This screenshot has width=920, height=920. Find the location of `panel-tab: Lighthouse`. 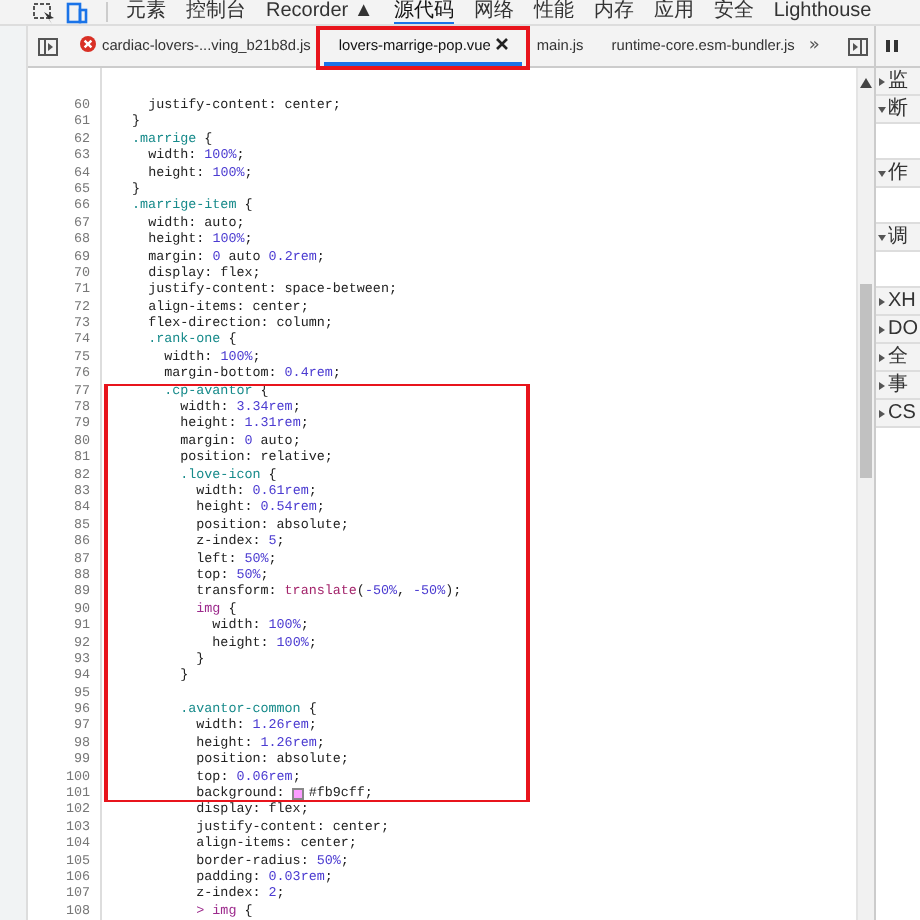

panel-tab: Lighthouse is located at coordinates (822, 12).